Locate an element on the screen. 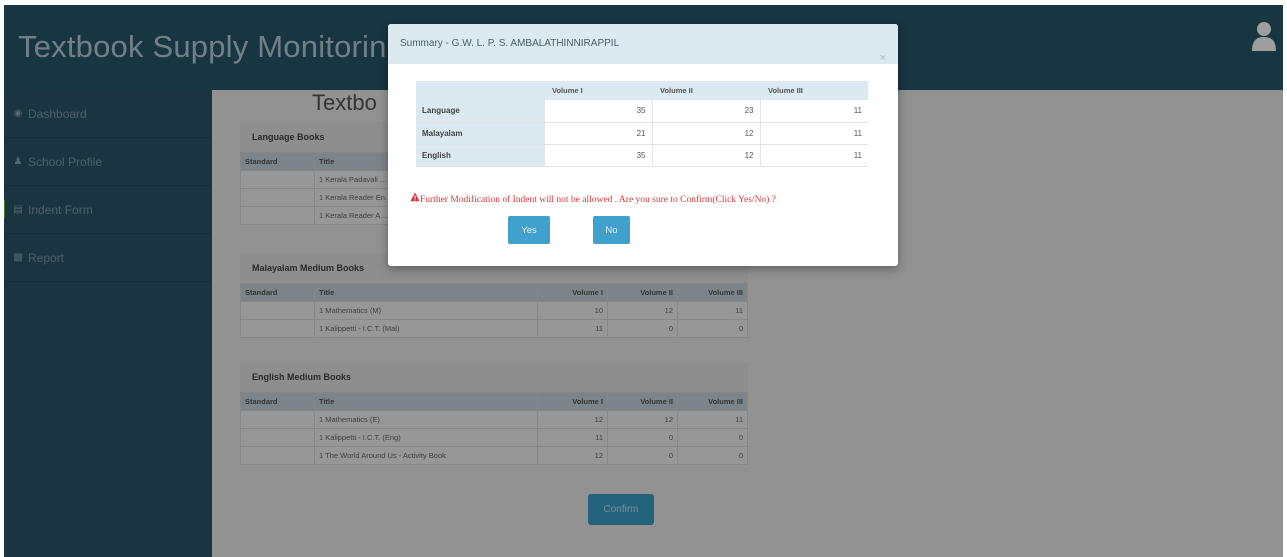 The height and width of the screenshot is (557, 1287). table-row: Language 35 23 11 is located at coordinates (642, 111).